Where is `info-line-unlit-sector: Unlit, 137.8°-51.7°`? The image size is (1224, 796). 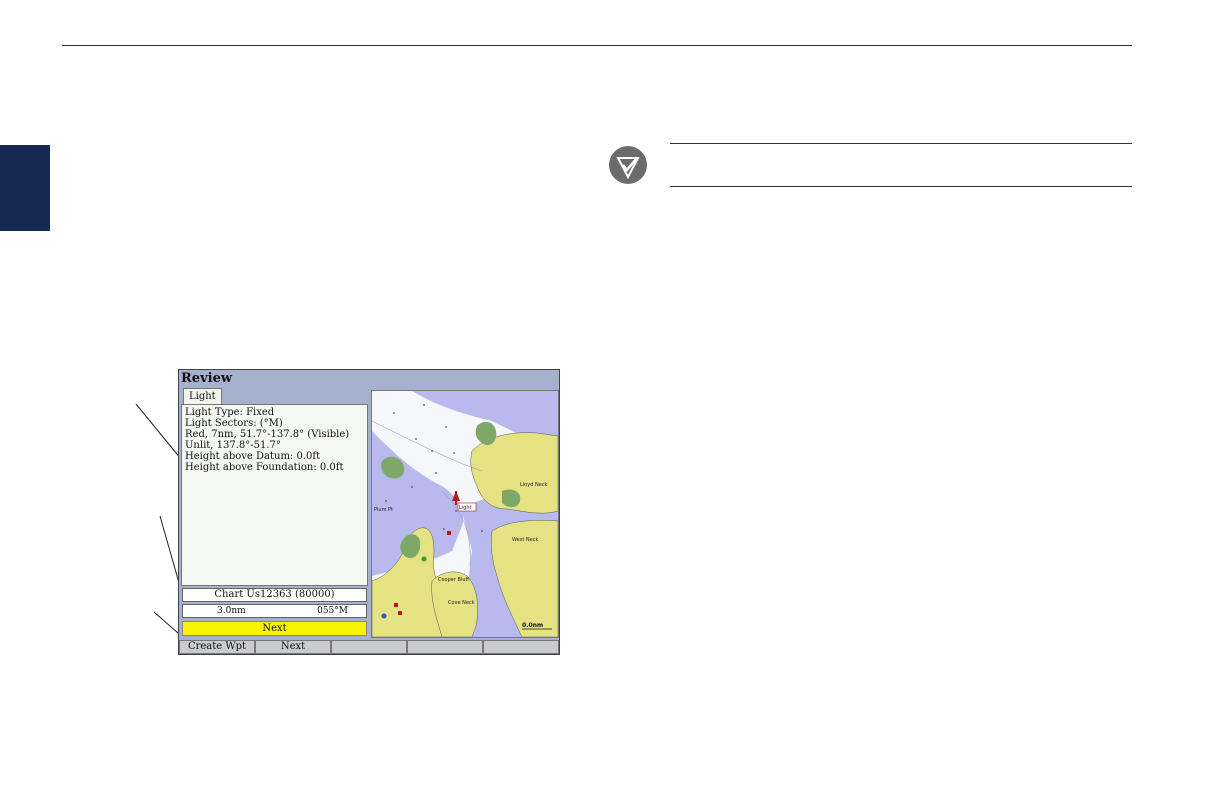 info-line-unlit-sector: Unlit, 137.8°-51.7° is located at coordinates (233, 445).